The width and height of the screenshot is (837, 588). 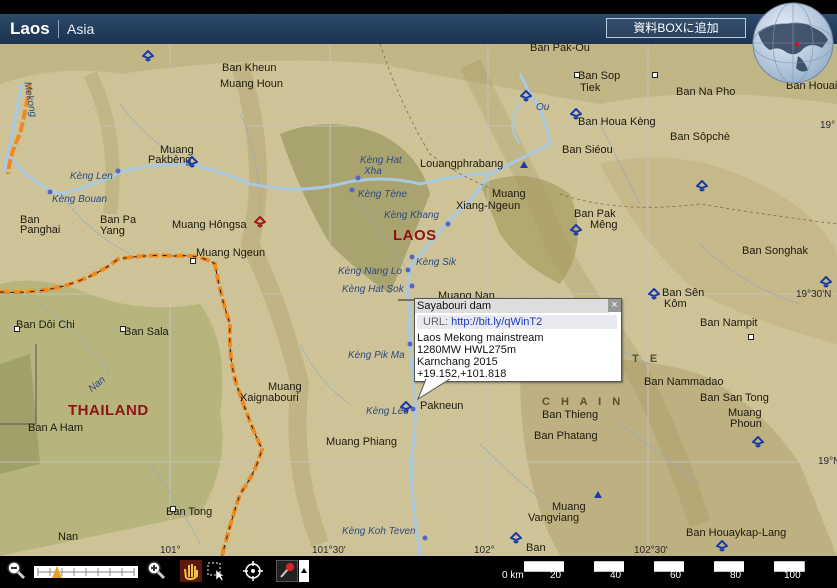 I want to click on title-divider, so click(x=58, y=29).